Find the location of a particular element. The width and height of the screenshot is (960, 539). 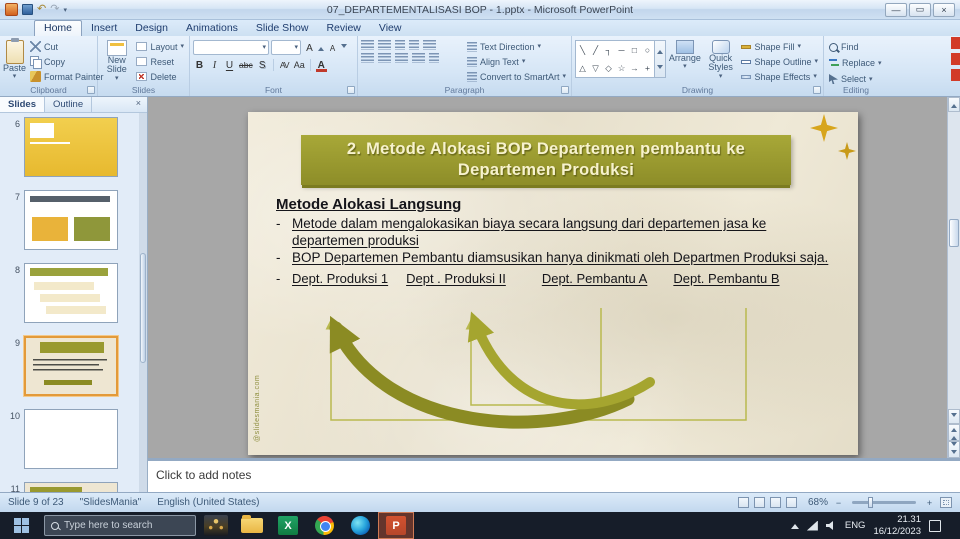

delete-button: Delete is located at coordinates (160, 76).